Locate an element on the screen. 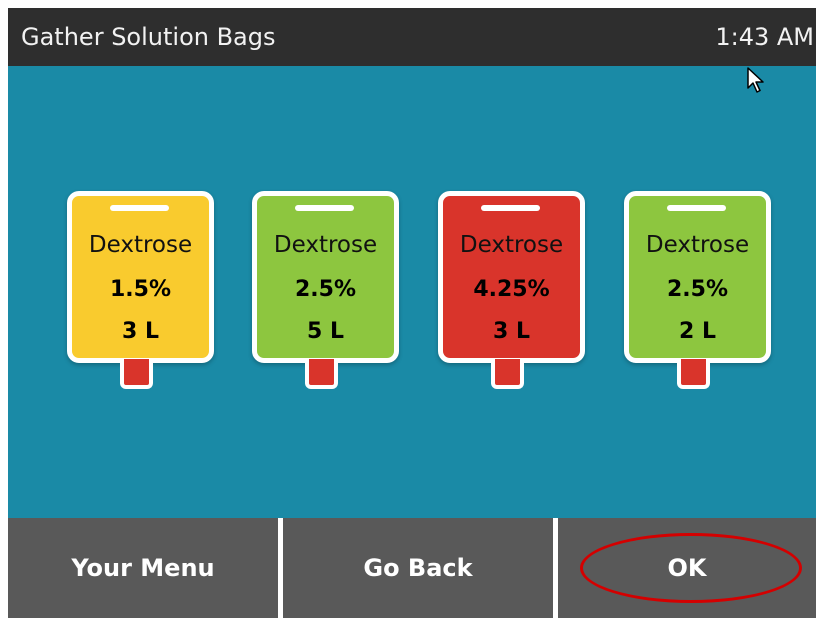 Image resolution: width=816 pixels, height=618 pixels. solution-bag: Dextrose 2.5% 2 L is located at coordinates (697, 291).